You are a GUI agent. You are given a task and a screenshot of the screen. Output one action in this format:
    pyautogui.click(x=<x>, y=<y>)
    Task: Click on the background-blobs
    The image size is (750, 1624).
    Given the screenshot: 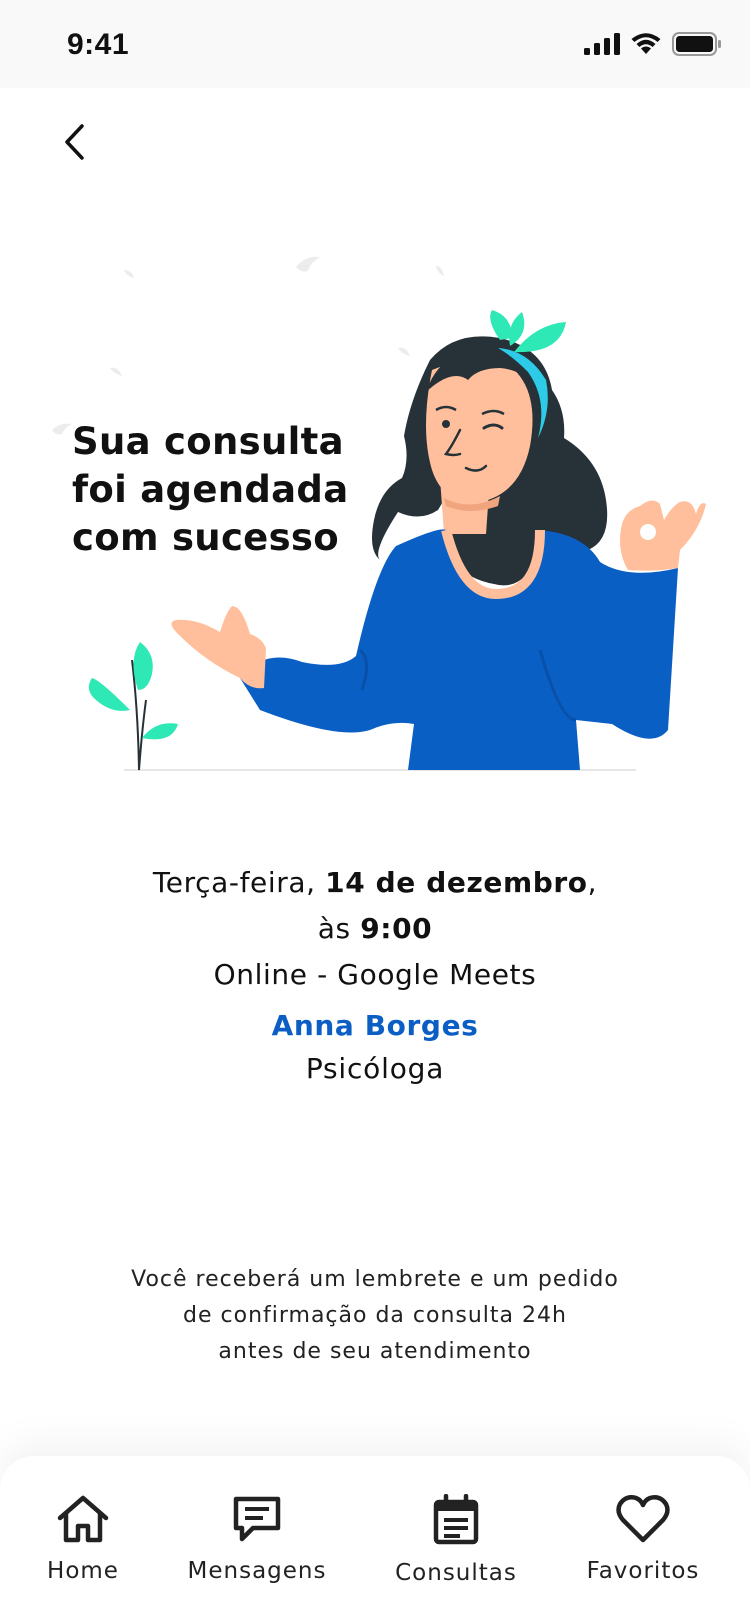 What is the action you would take?
    pyautogui.click(x=248, y=345)
    